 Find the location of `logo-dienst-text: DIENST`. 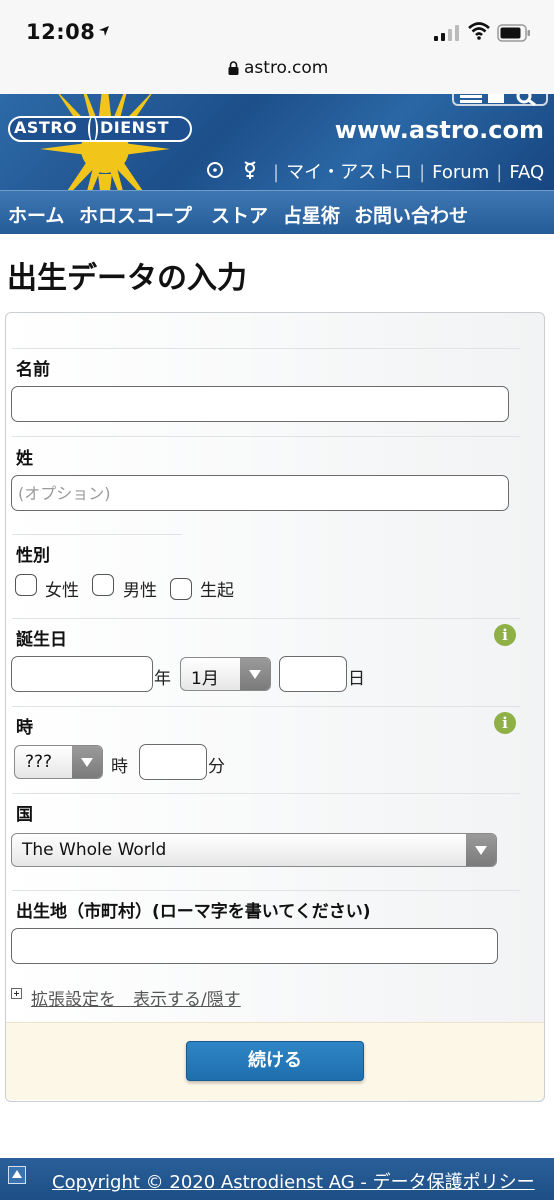

logo-dienst-text: DIENST is located at coordinates (134, 127).